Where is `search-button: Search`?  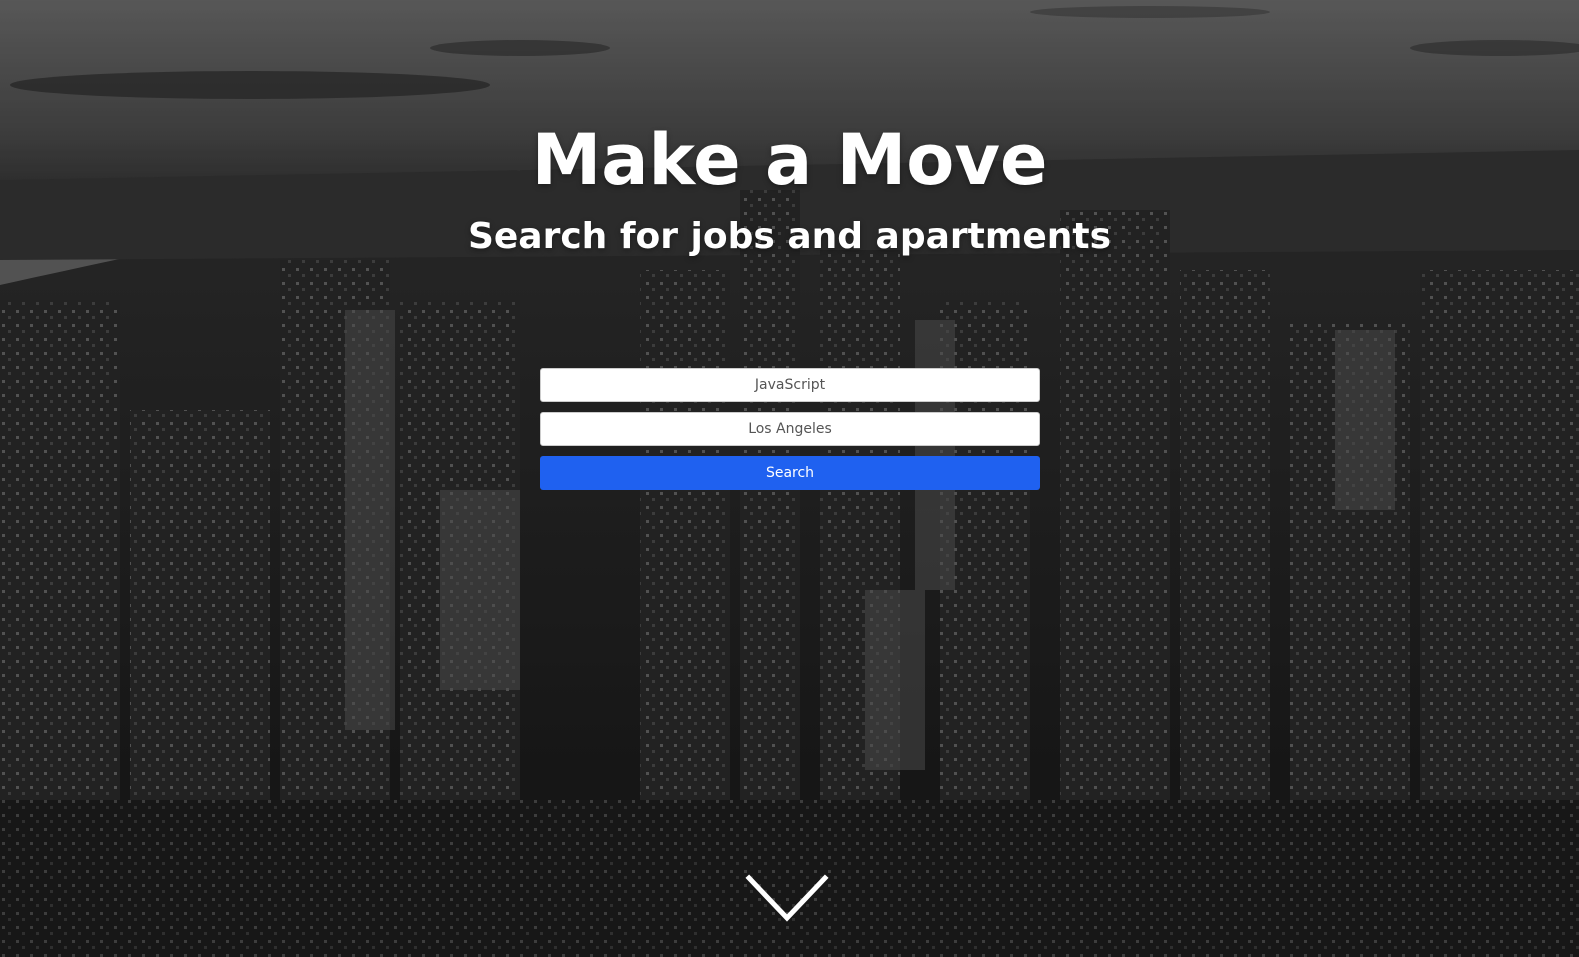
search-button: Search is located at coordinates (790, 473).